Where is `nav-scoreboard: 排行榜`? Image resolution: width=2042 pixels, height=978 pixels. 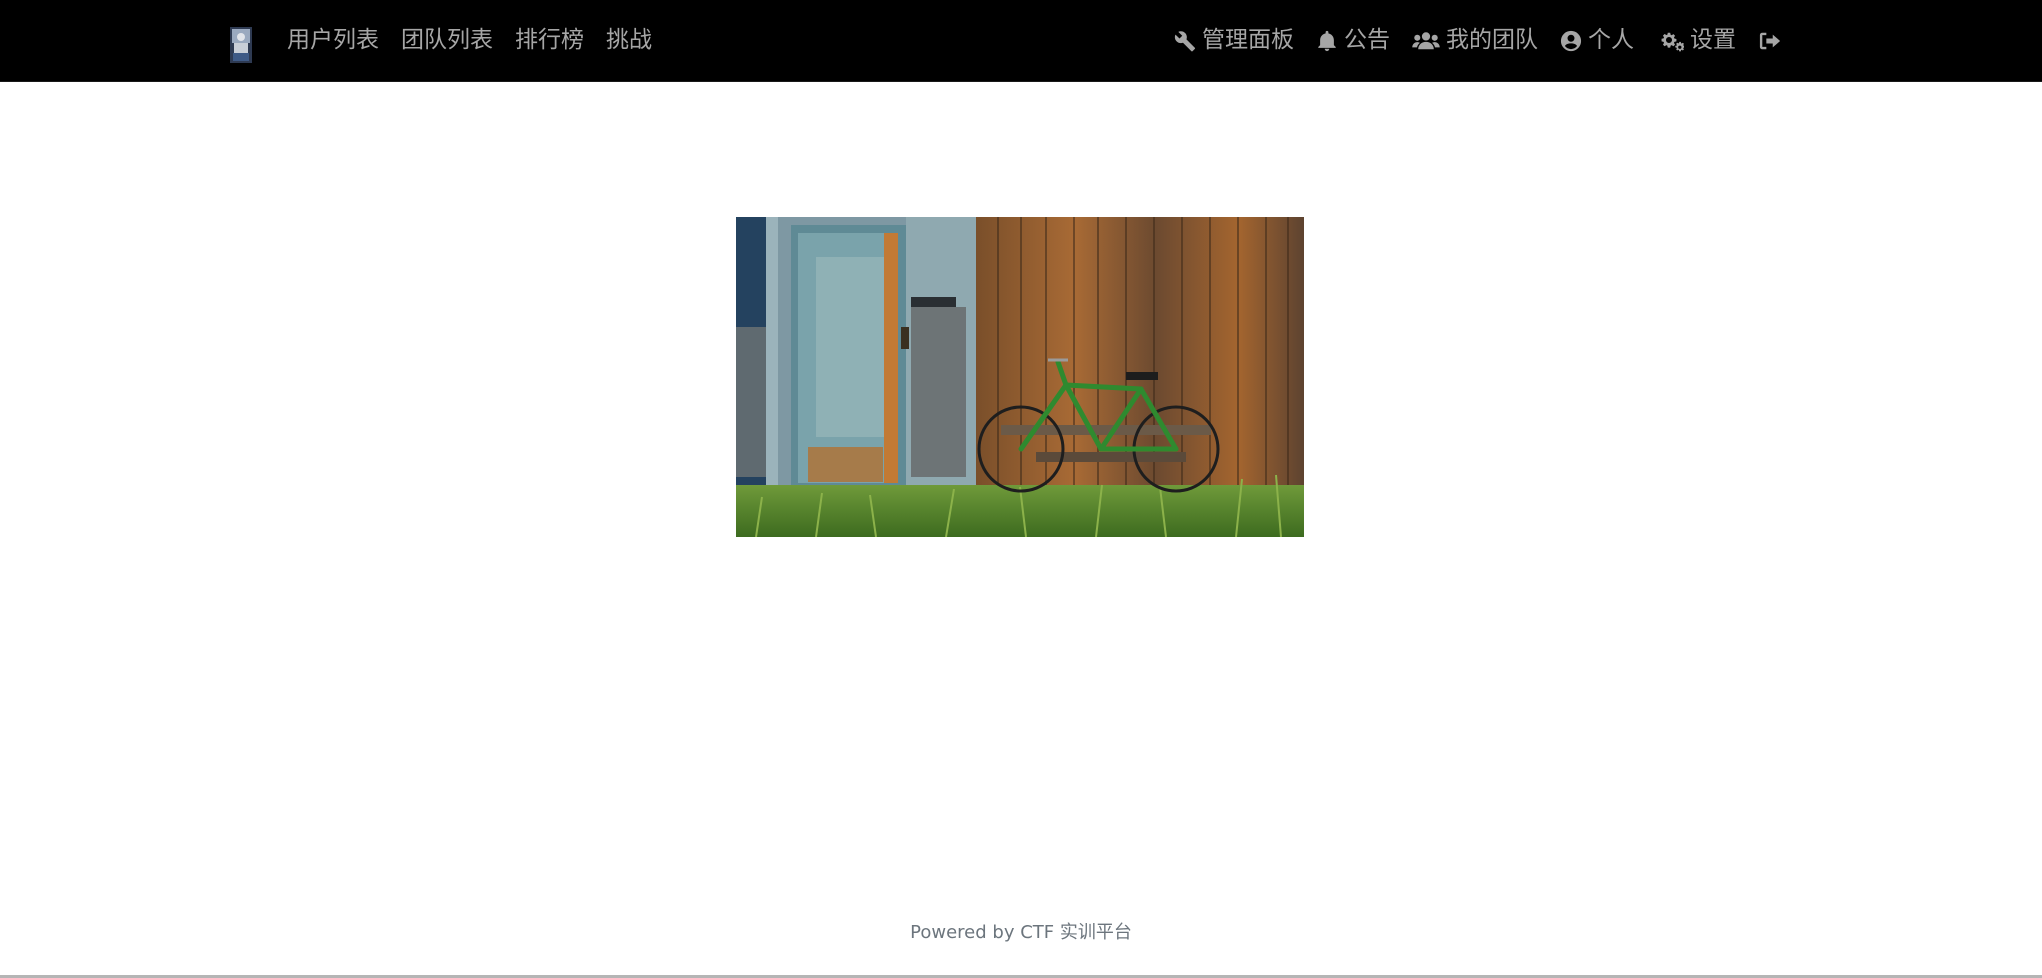
nav-scoreboard: 排行榜 is located at coordinates (549, 40).